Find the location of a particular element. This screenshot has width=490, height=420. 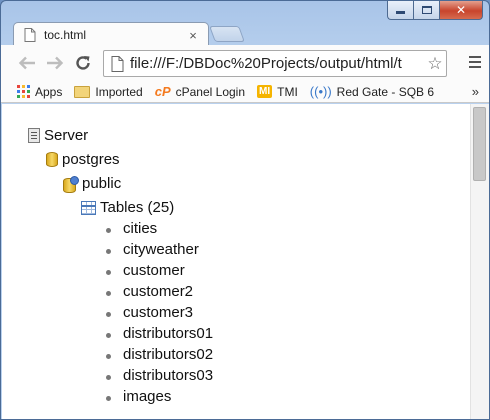

cpanel-icon: cP is located at coordinates (162, 91).